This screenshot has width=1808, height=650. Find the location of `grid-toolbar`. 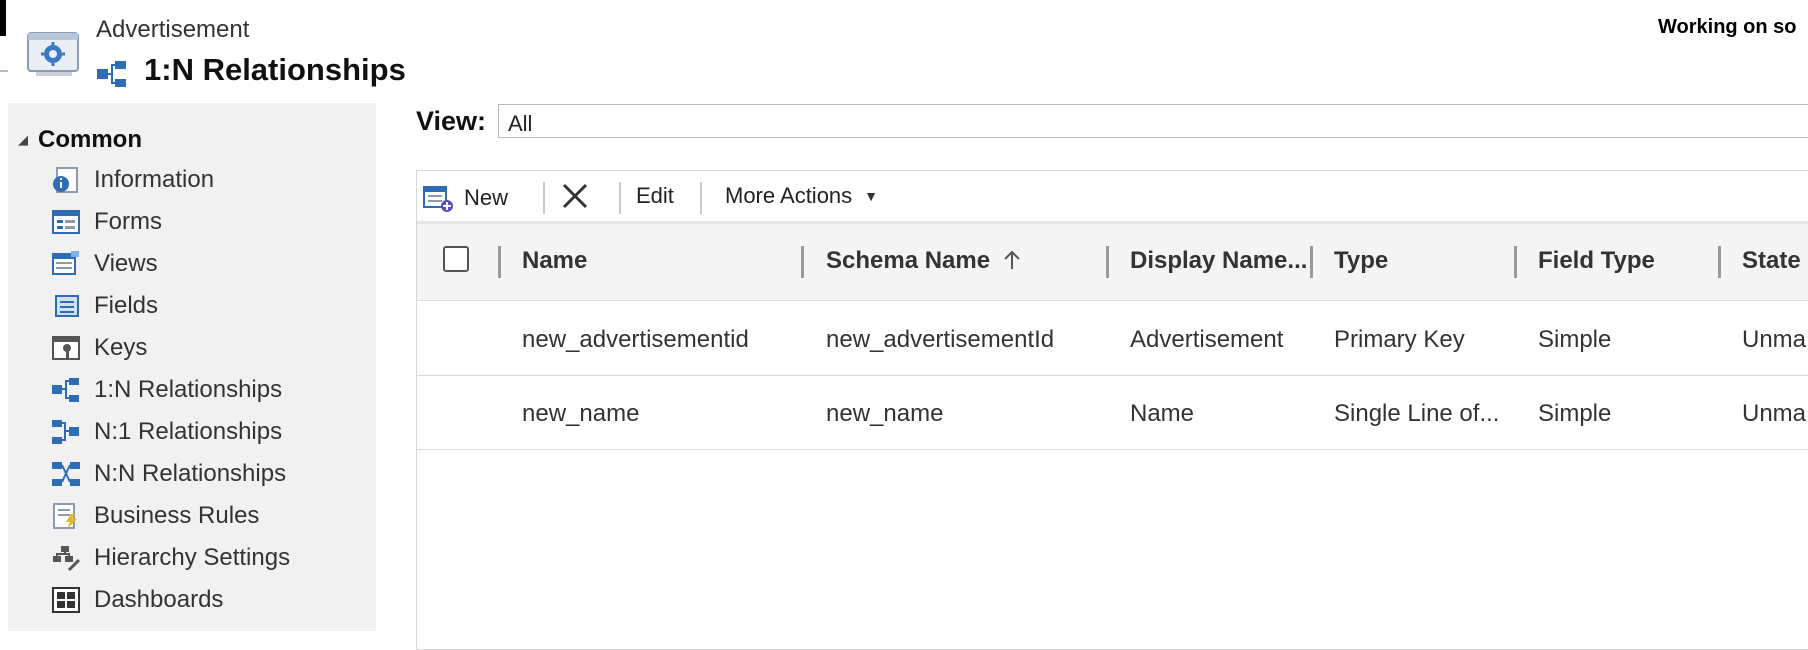

grid-toolbar is located at coordinates (1112, 197).